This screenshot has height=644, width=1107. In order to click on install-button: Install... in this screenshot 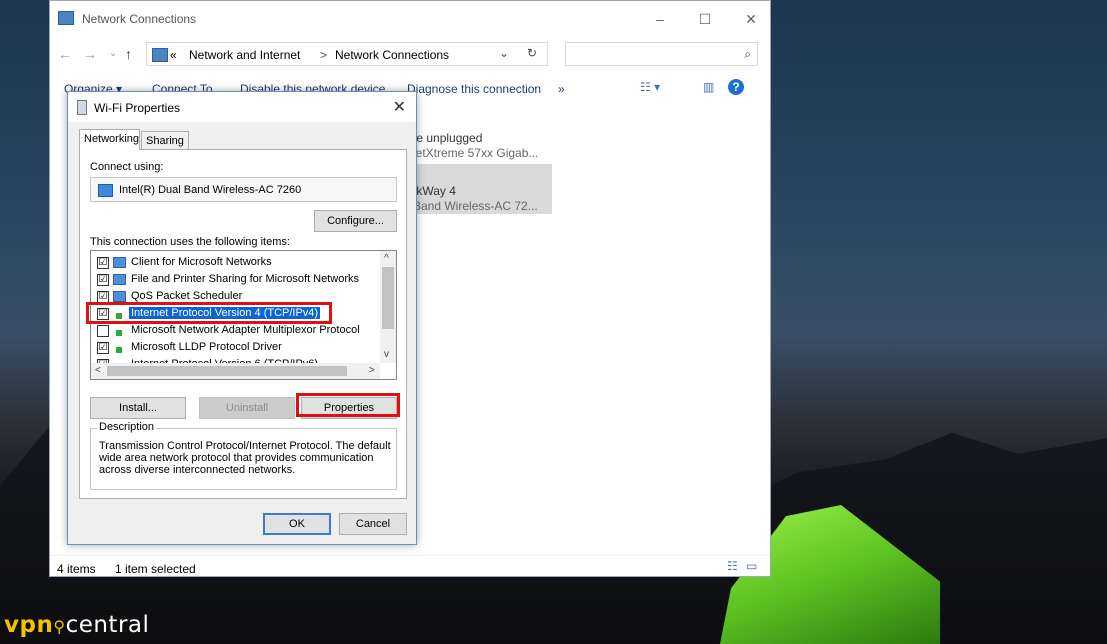, I will do `click(138, 408)`.